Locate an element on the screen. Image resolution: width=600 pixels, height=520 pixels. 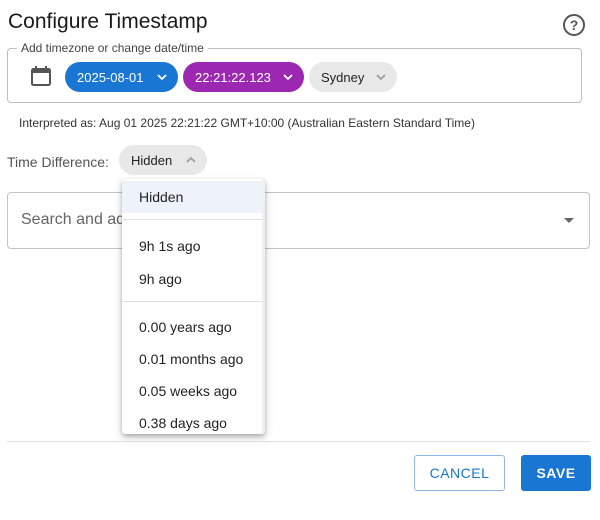
timestamp-legend: Add timezone or change date/time is located at coordinates (112, 48).